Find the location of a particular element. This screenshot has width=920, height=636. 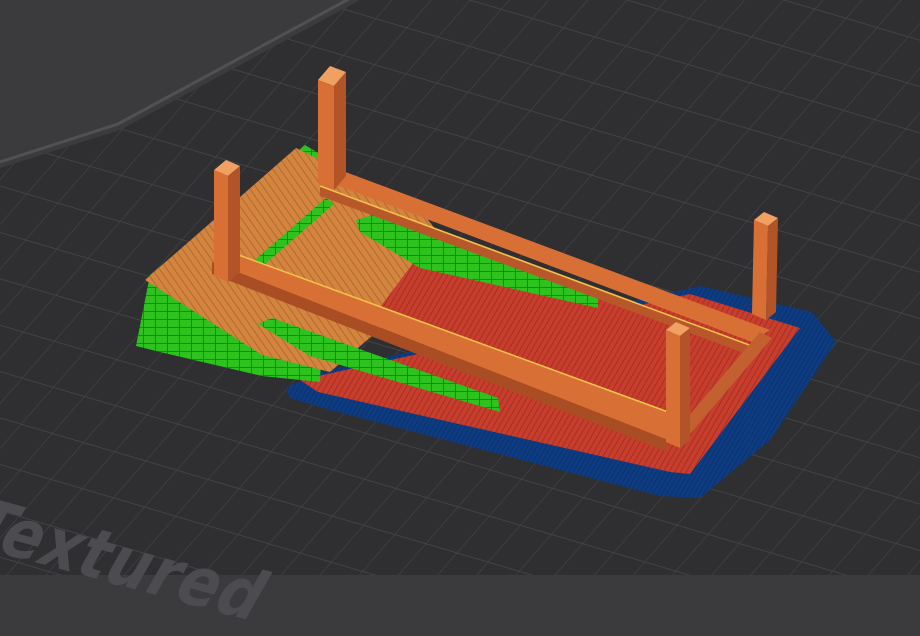

post-back-left is located at coordinates (332, 128).